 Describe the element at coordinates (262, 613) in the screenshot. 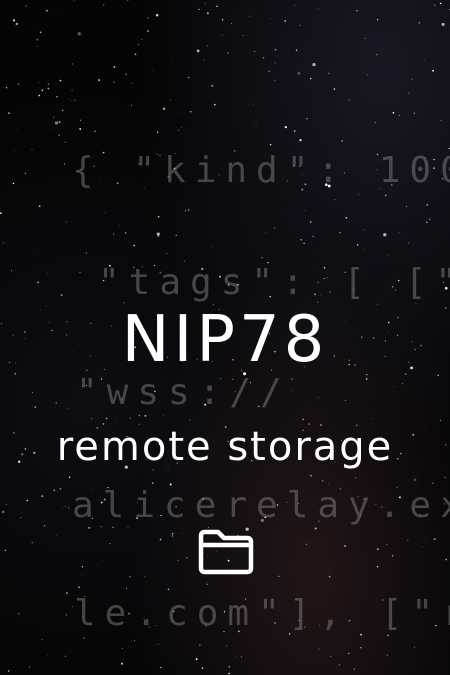

I see `background-code-line: le.com"], ["r"` at that location.